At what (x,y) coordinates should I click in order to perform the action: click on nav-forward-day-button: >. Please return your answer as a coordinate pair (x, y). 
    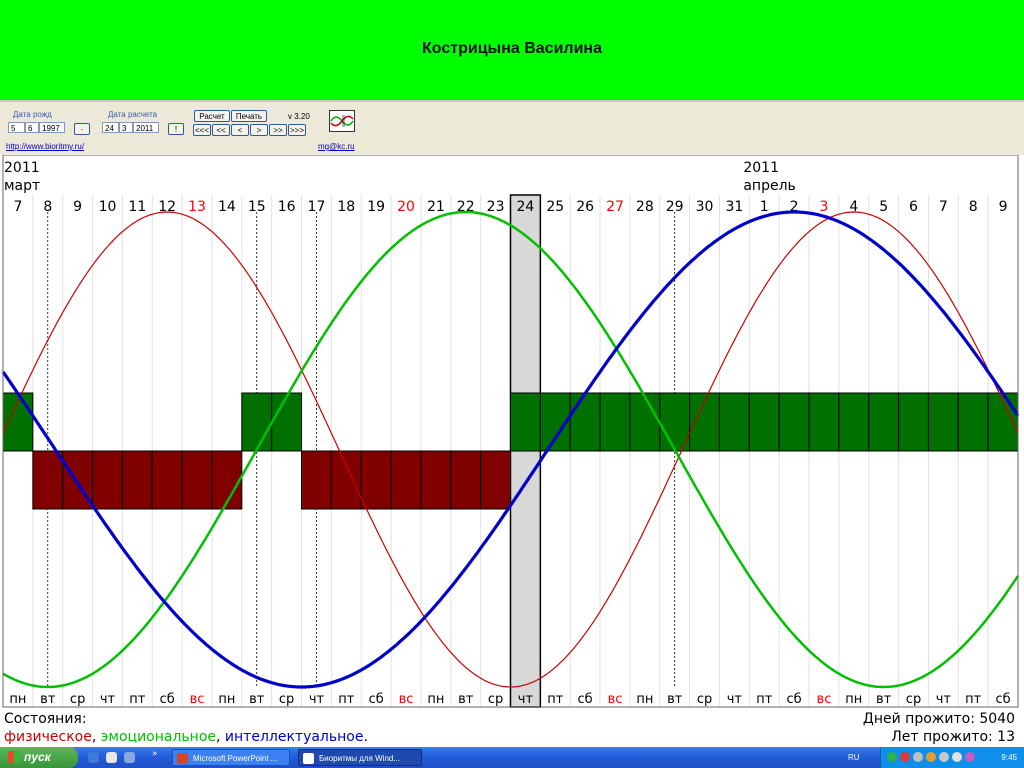
    Looking at the image, I should click on (259, 130).